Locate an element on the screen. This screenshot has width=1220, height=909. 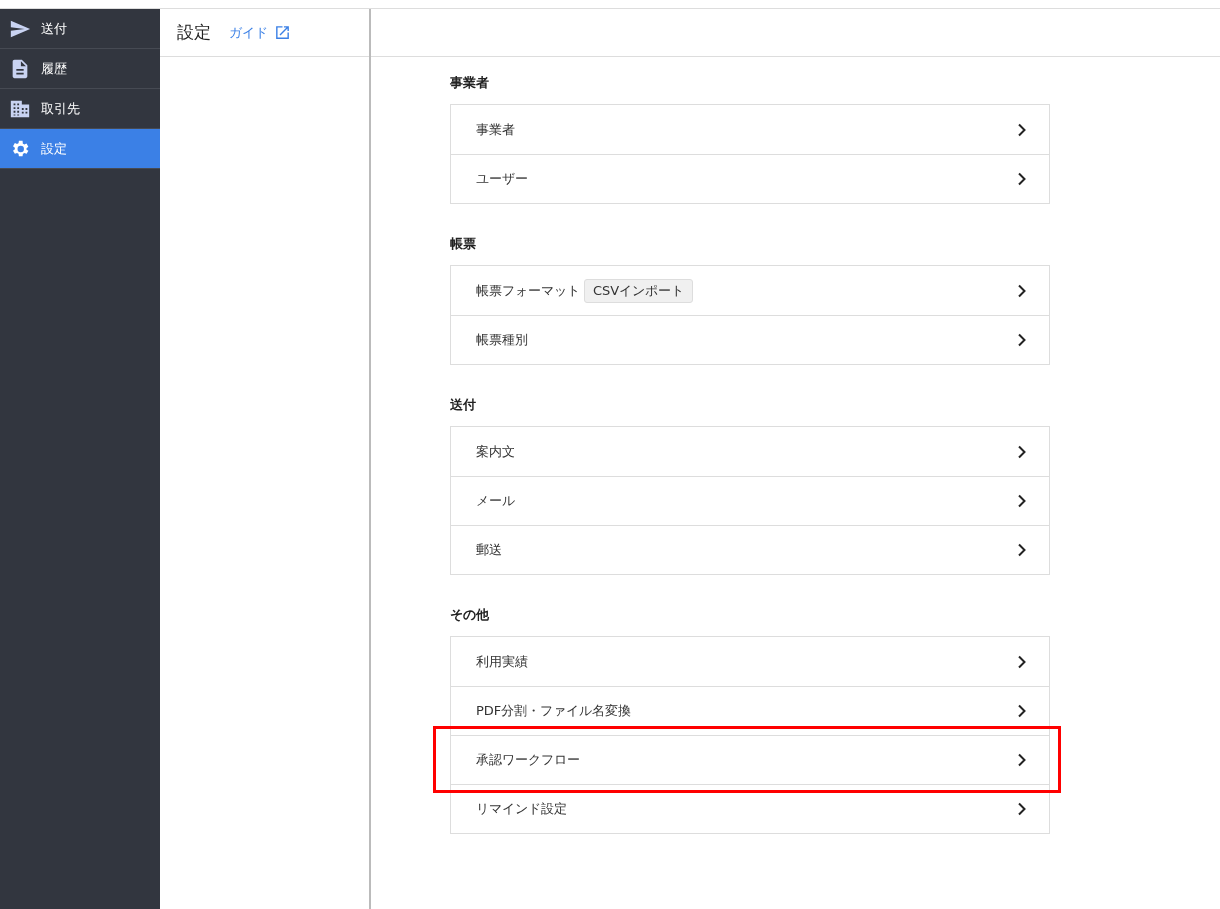
settings-row: ユーザー is located at coordinates (750, 178).